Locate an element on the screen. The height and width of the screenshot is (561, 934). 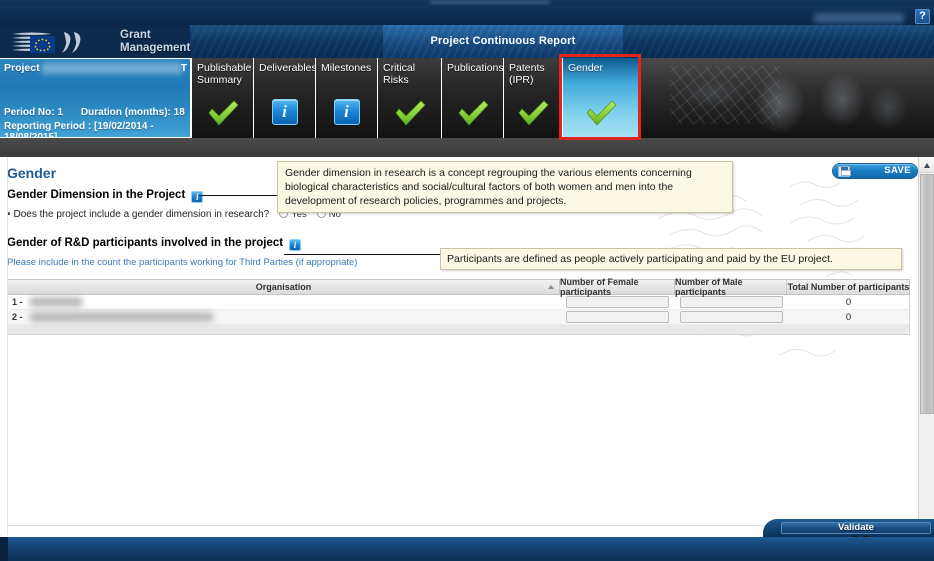
scroll-up-arrow-icon is located at coordinates (926, 165).